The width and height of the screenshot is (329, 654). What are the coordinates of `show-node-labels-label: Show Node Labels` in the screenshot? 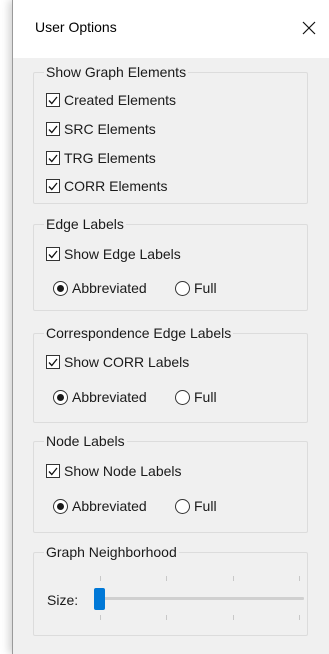 It's located at (123, 471).